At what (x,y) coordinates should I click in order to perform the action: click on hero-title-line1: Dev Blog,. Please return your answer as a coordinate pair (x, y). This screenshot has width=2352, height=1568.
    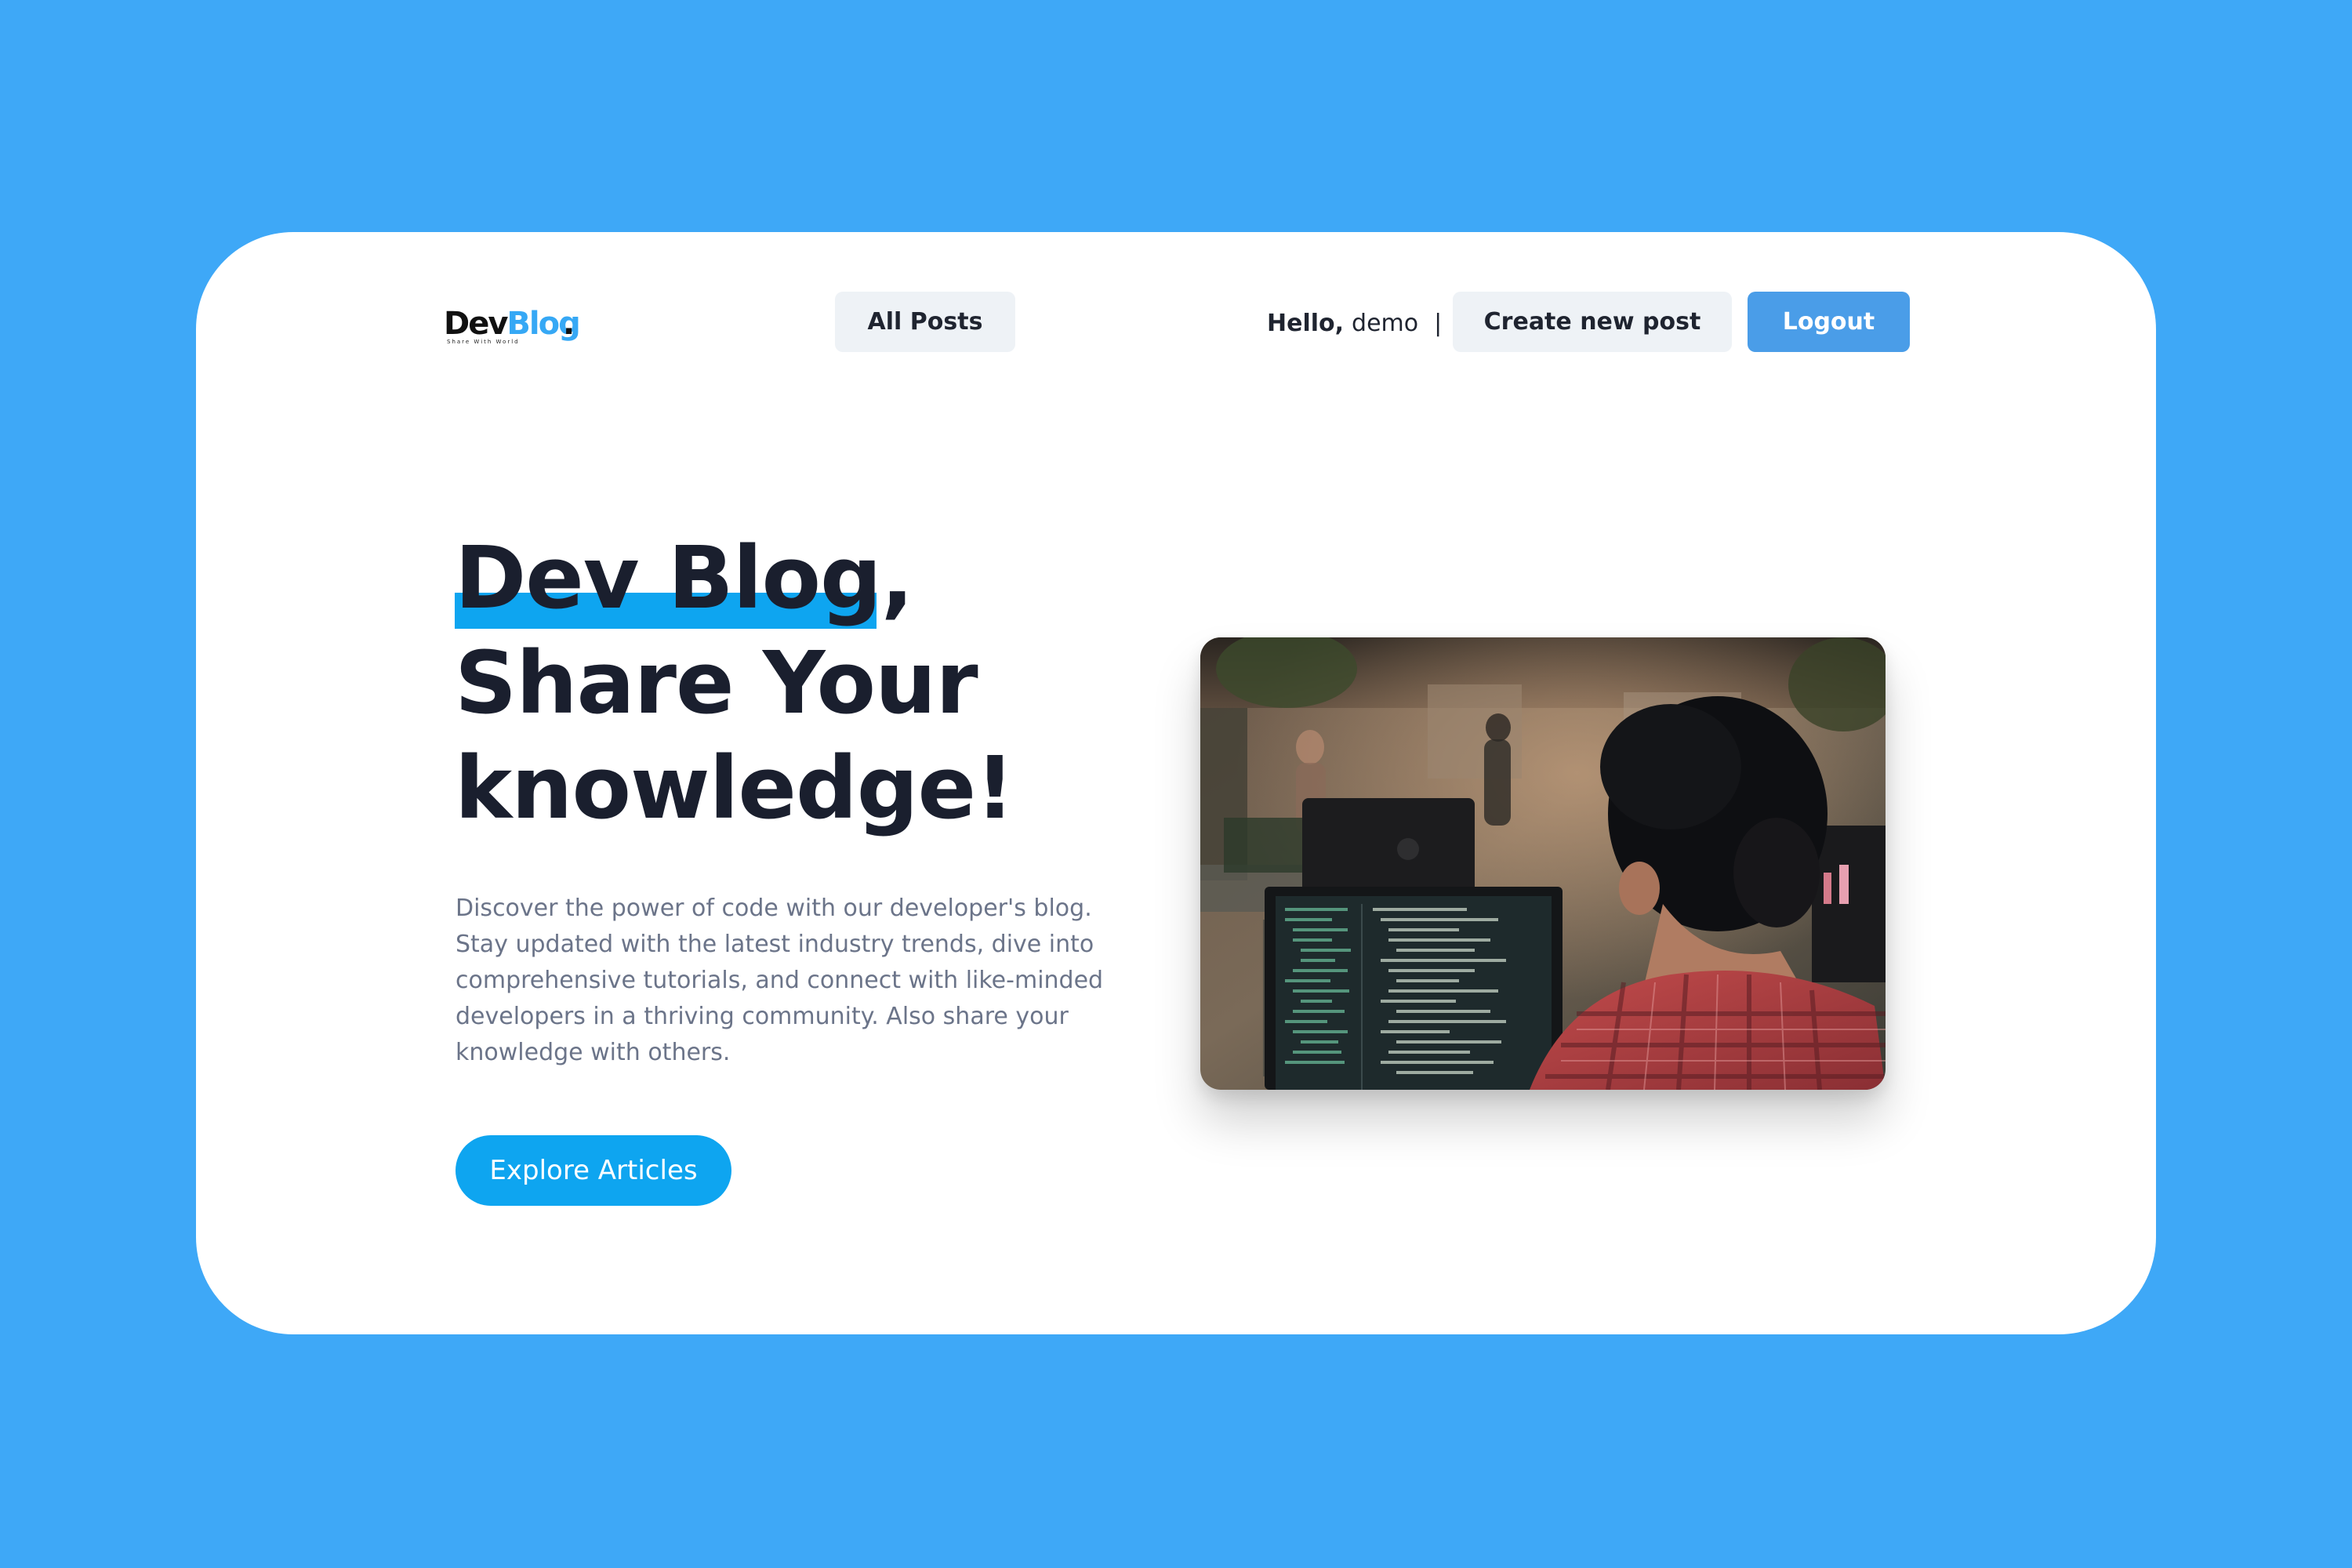
    Looking at the image, I should click on (684, 578).